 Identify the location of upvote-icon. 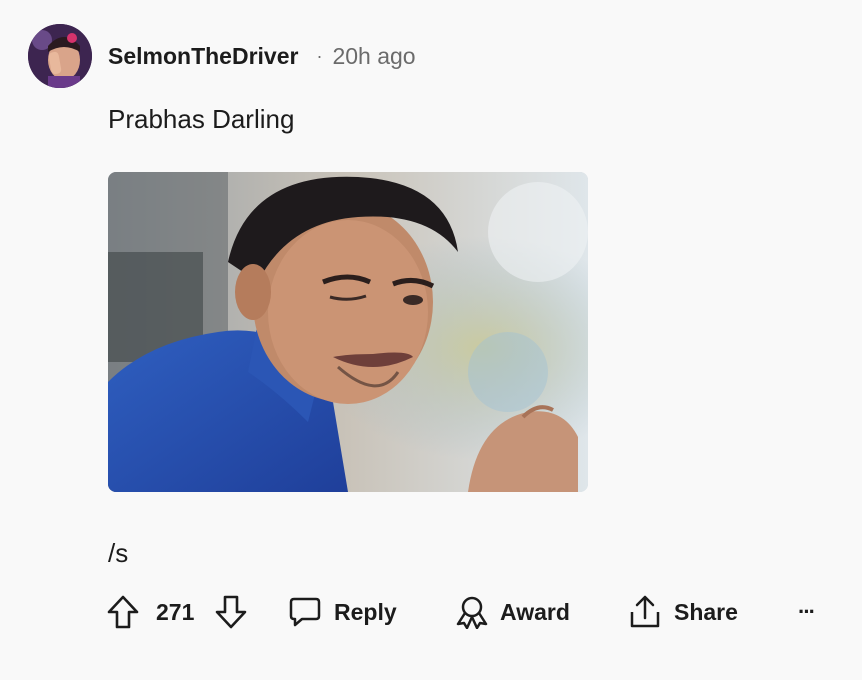
(123, 612).